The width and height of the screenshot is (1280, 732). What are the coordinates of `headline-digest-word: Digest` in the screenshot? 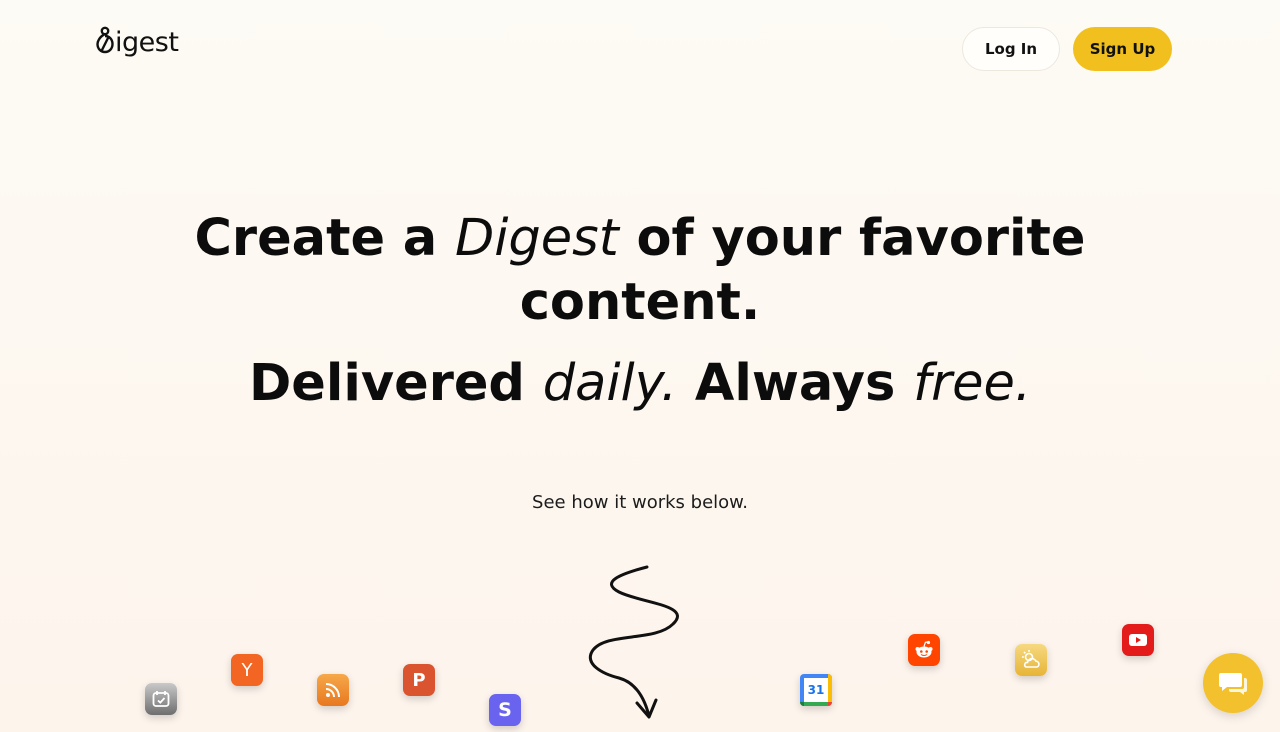 It's located at (536, 238).